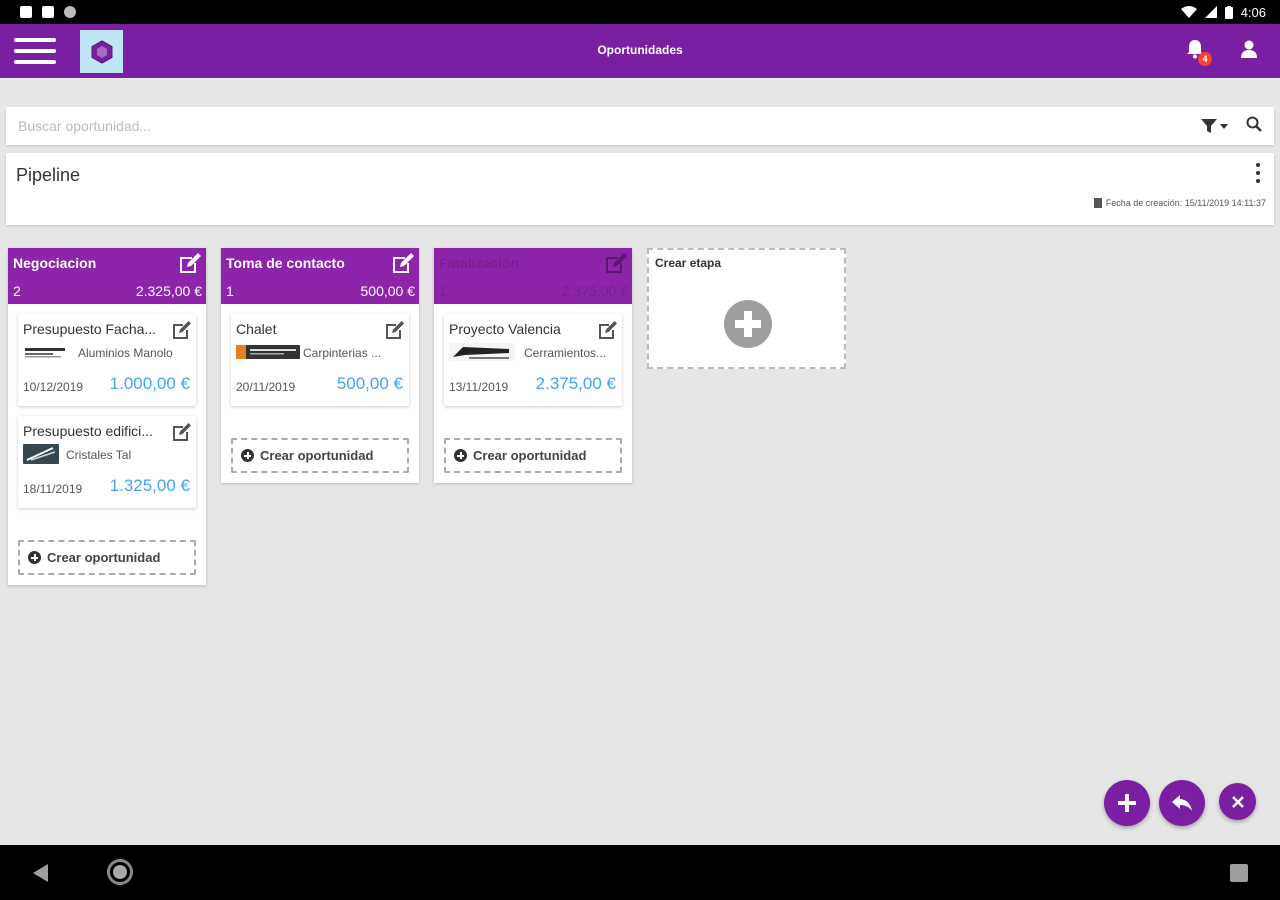  Describe the element at coordinates (55, 263) in the screenshot. I see `stage-name: Negociacion` at that location.